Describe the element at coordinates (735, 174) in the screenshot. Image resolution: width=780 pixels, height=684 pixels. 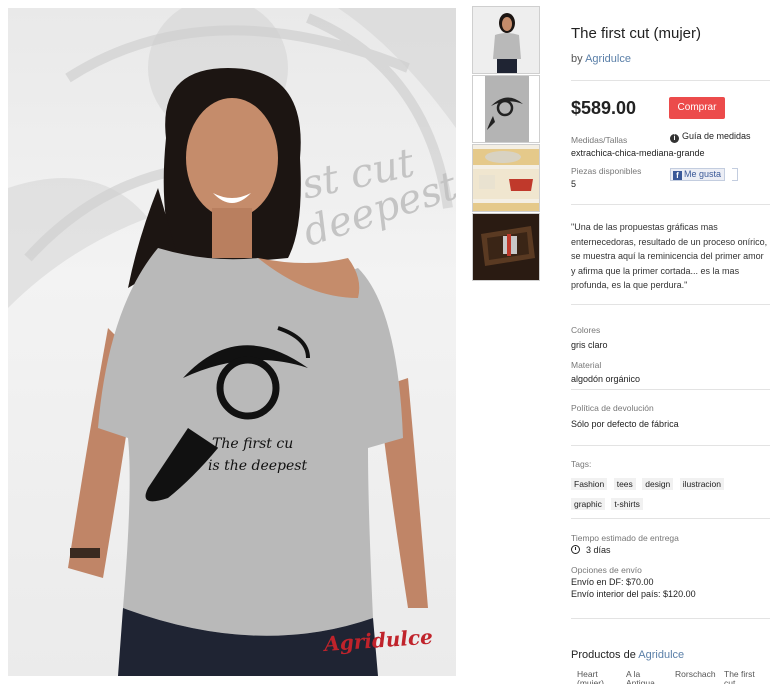
I see `facebook-like-count` at that location.